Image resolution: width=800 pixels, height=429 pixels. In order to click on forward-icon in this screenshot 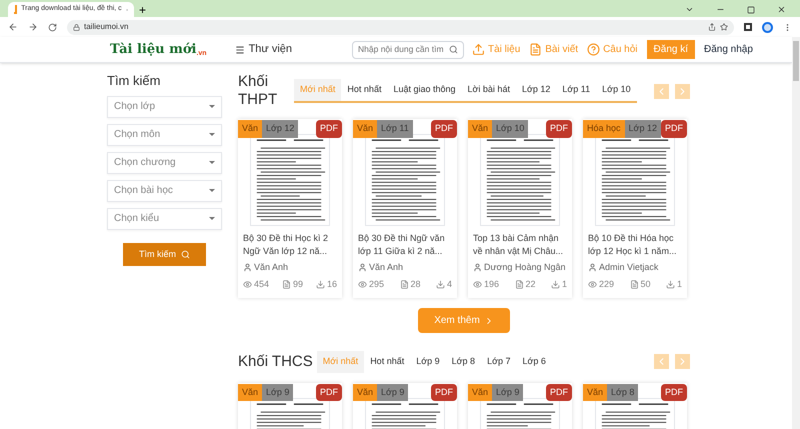, I will do `click(33, 27)`.